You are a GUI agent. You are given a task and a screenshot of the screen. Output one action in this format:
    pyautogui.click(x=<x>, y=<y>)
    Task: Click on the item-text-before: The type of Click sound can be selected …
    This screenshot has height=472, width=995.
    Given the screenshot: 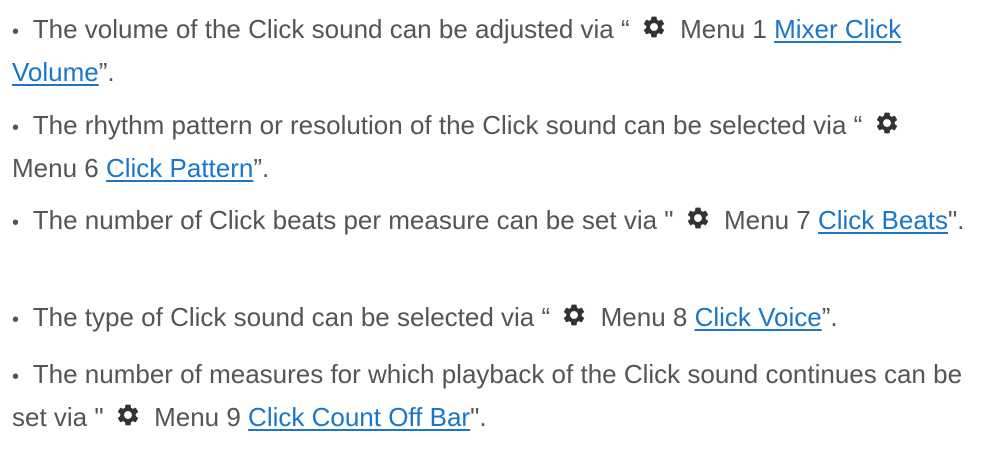 What is the action you would take?
    pyautogui.click(x=291, y=317)
    